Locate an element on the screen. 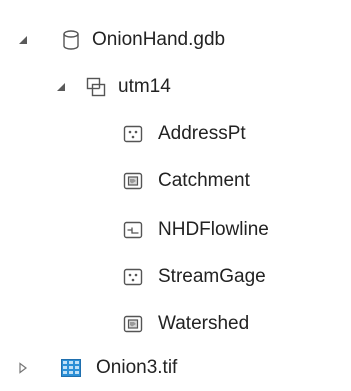 The height and width of the screenshot is (391, 351). collapsed-arrow-icon is located at coordinates (23, 368).